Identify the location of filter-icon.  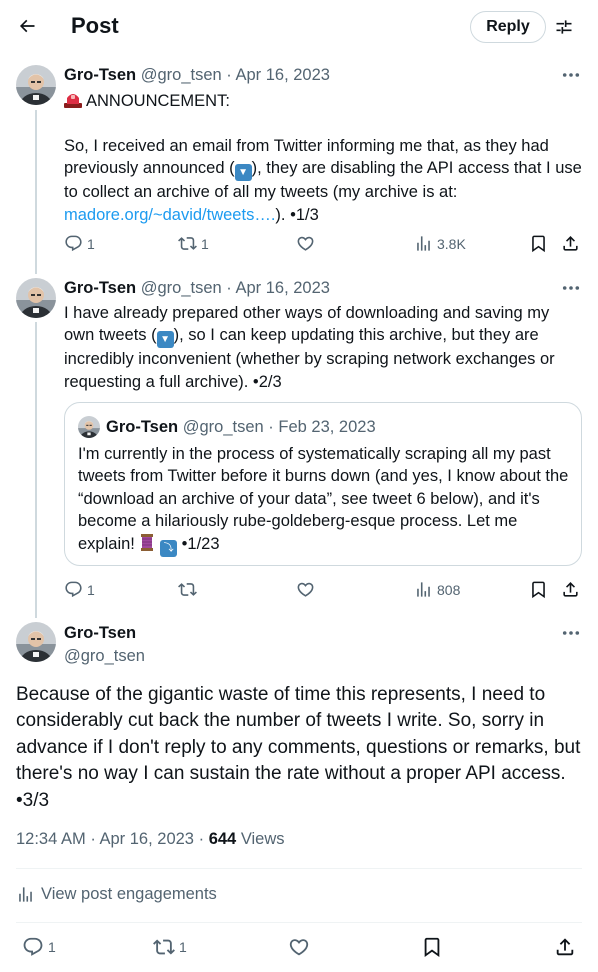
(564, 27).